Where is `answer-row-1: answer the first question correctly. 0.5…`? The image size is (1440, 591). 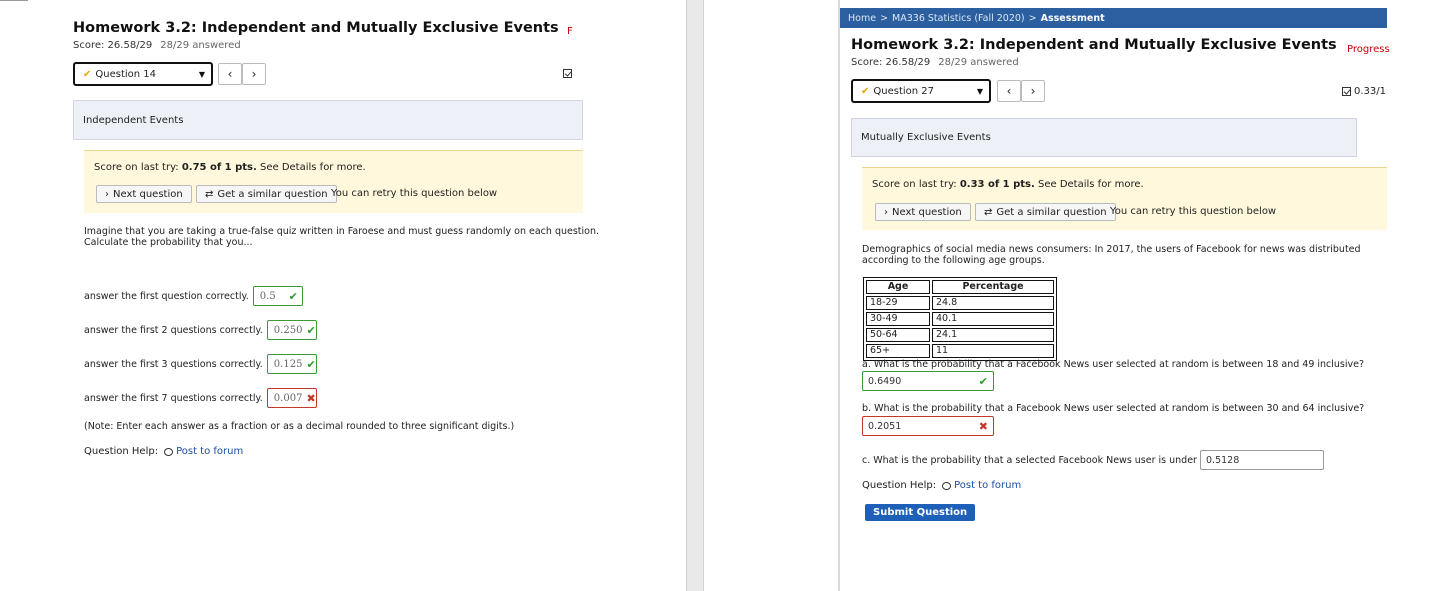 answer-row-1: answer the first question correctly. 0.5… is located at coordinates (193, 296).